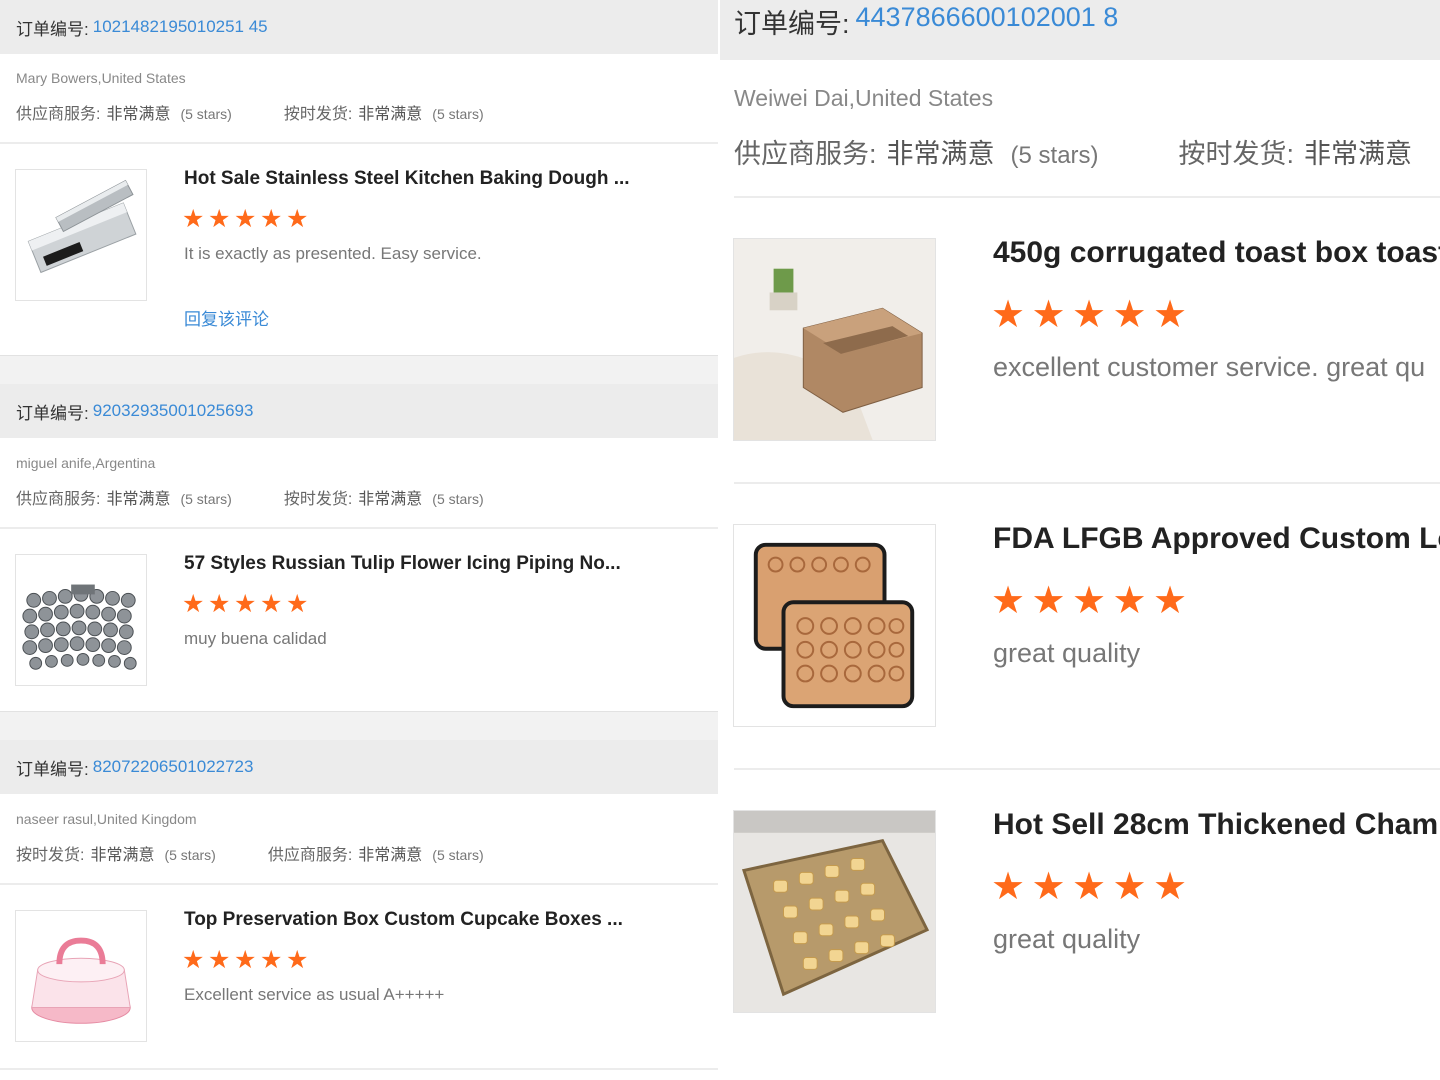 The image size is (1440, 1080). Describe the element at coordinates (106, 819) in the screenshot. I see `customer-name: naseer rasul,United Kingdom` at that location.